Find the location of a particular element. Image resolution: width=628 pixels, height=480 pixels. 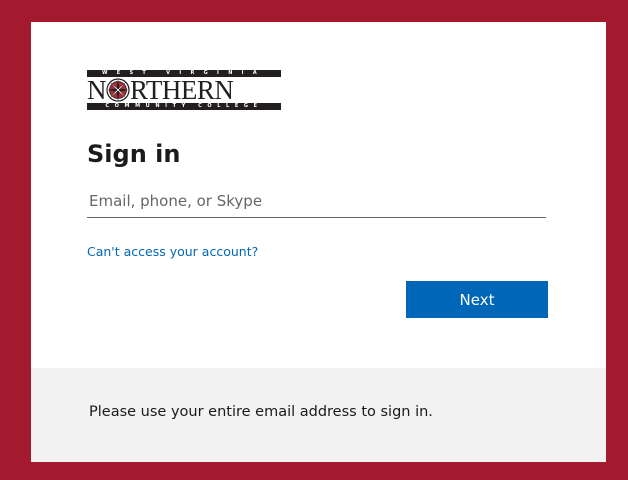

next-button: Next is located at coordinates (477, 299).